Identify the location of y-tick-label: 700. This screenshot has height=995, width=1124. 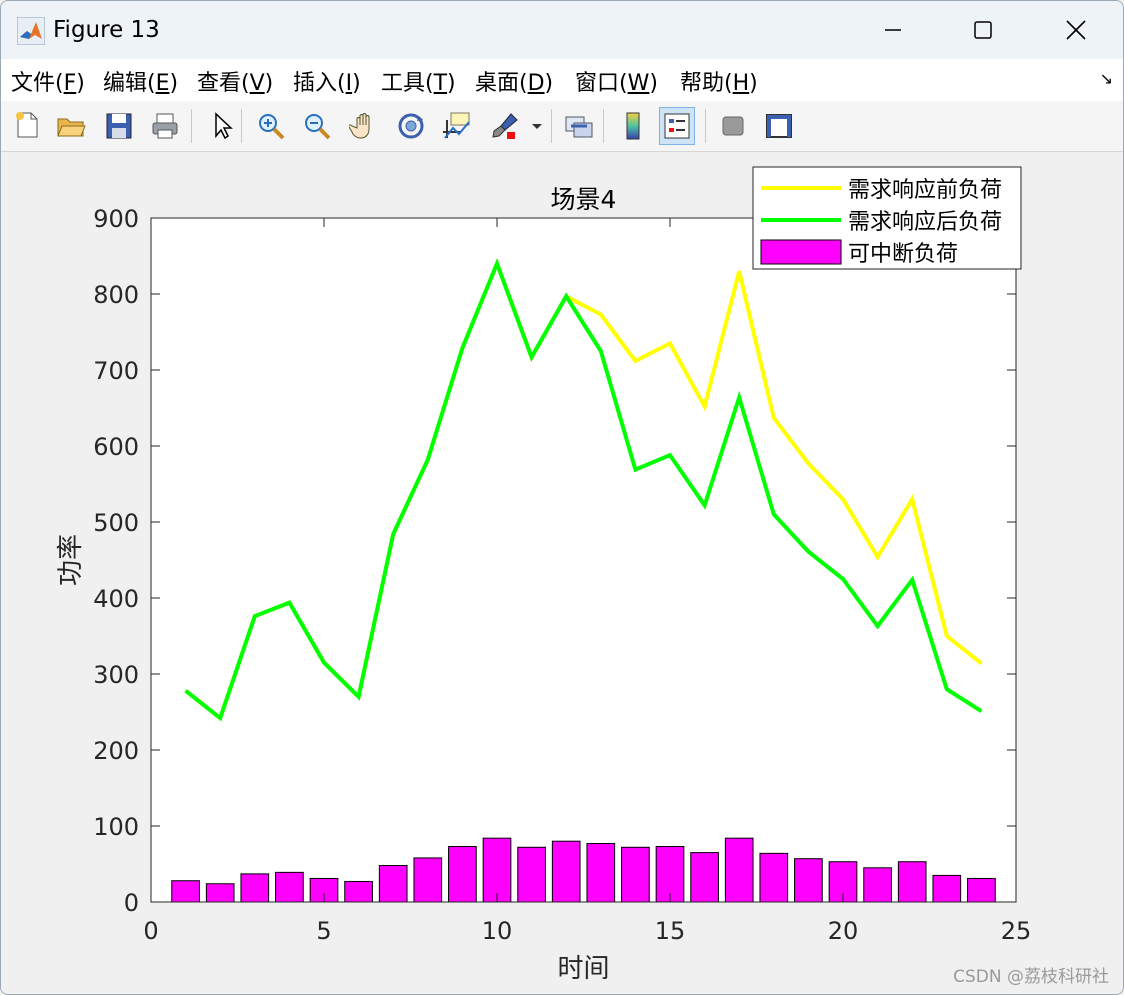
(116, 371).